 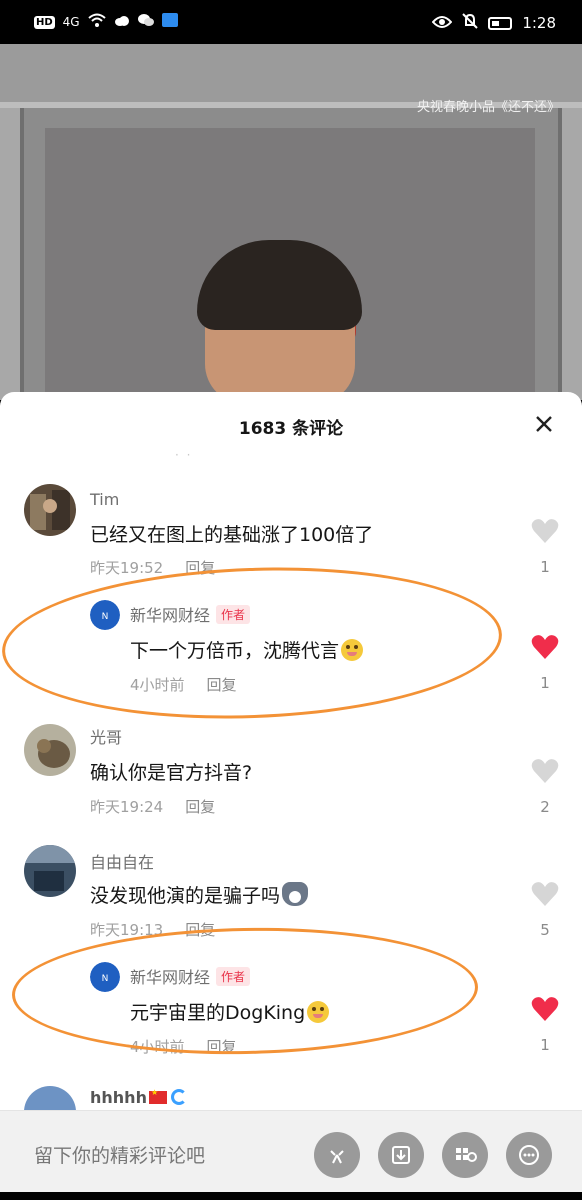 What do you see at coordinates (184, 455) in the screenshot?
I see `faded-text: · ·` at bounding box center [184, 455].